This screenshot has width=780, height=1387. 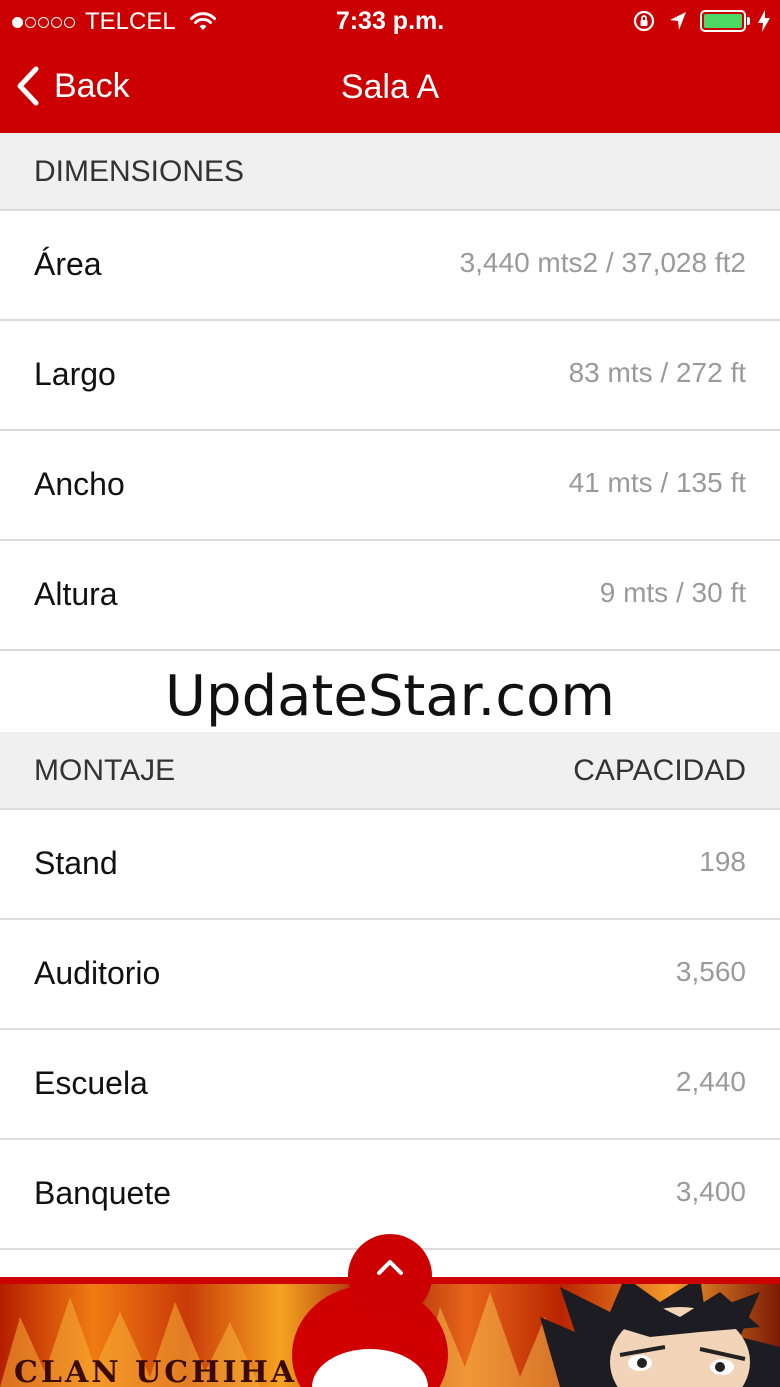 I want to click on chevron-up-icon, so click(x=390, y=1267).